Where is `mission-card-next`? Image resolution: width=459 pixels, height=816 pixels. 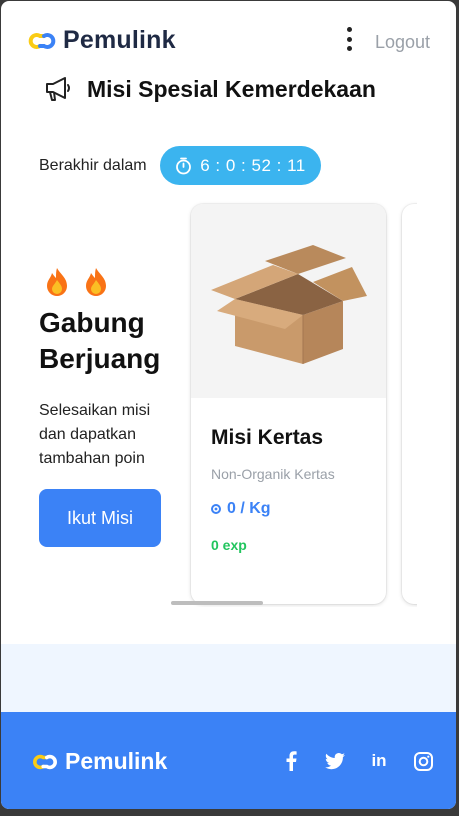 mission-card-next is located at coordinates (409, 404).